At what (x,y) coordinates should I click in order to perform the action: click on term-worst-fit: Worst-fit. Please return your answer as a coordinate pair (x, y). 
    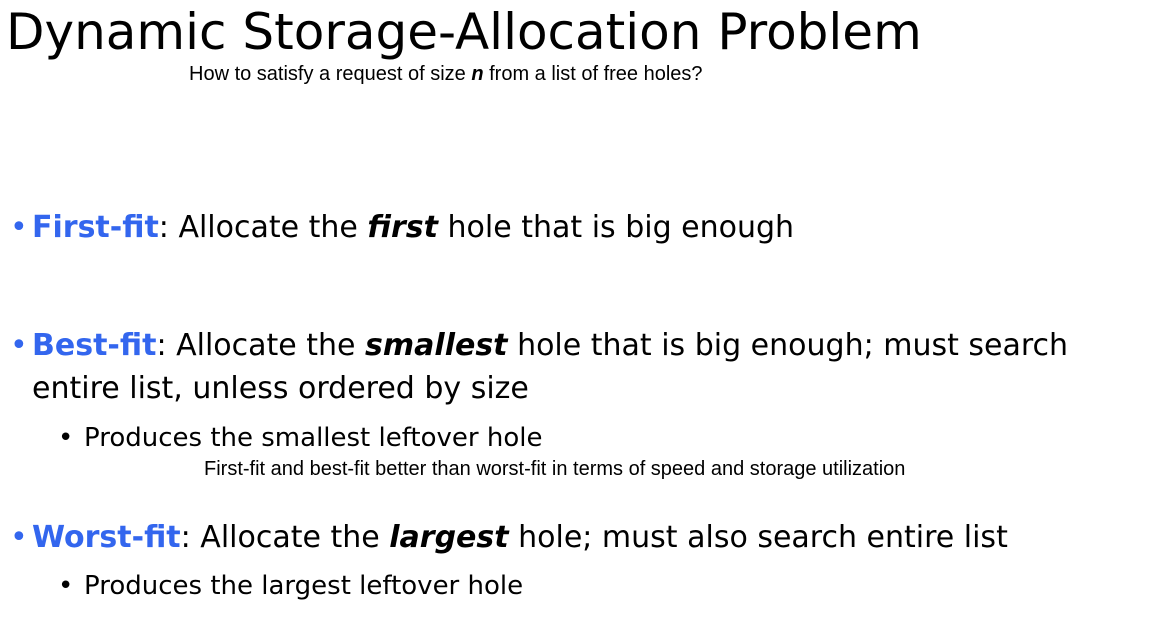
    Looking at the image, I should click on (106, 537).